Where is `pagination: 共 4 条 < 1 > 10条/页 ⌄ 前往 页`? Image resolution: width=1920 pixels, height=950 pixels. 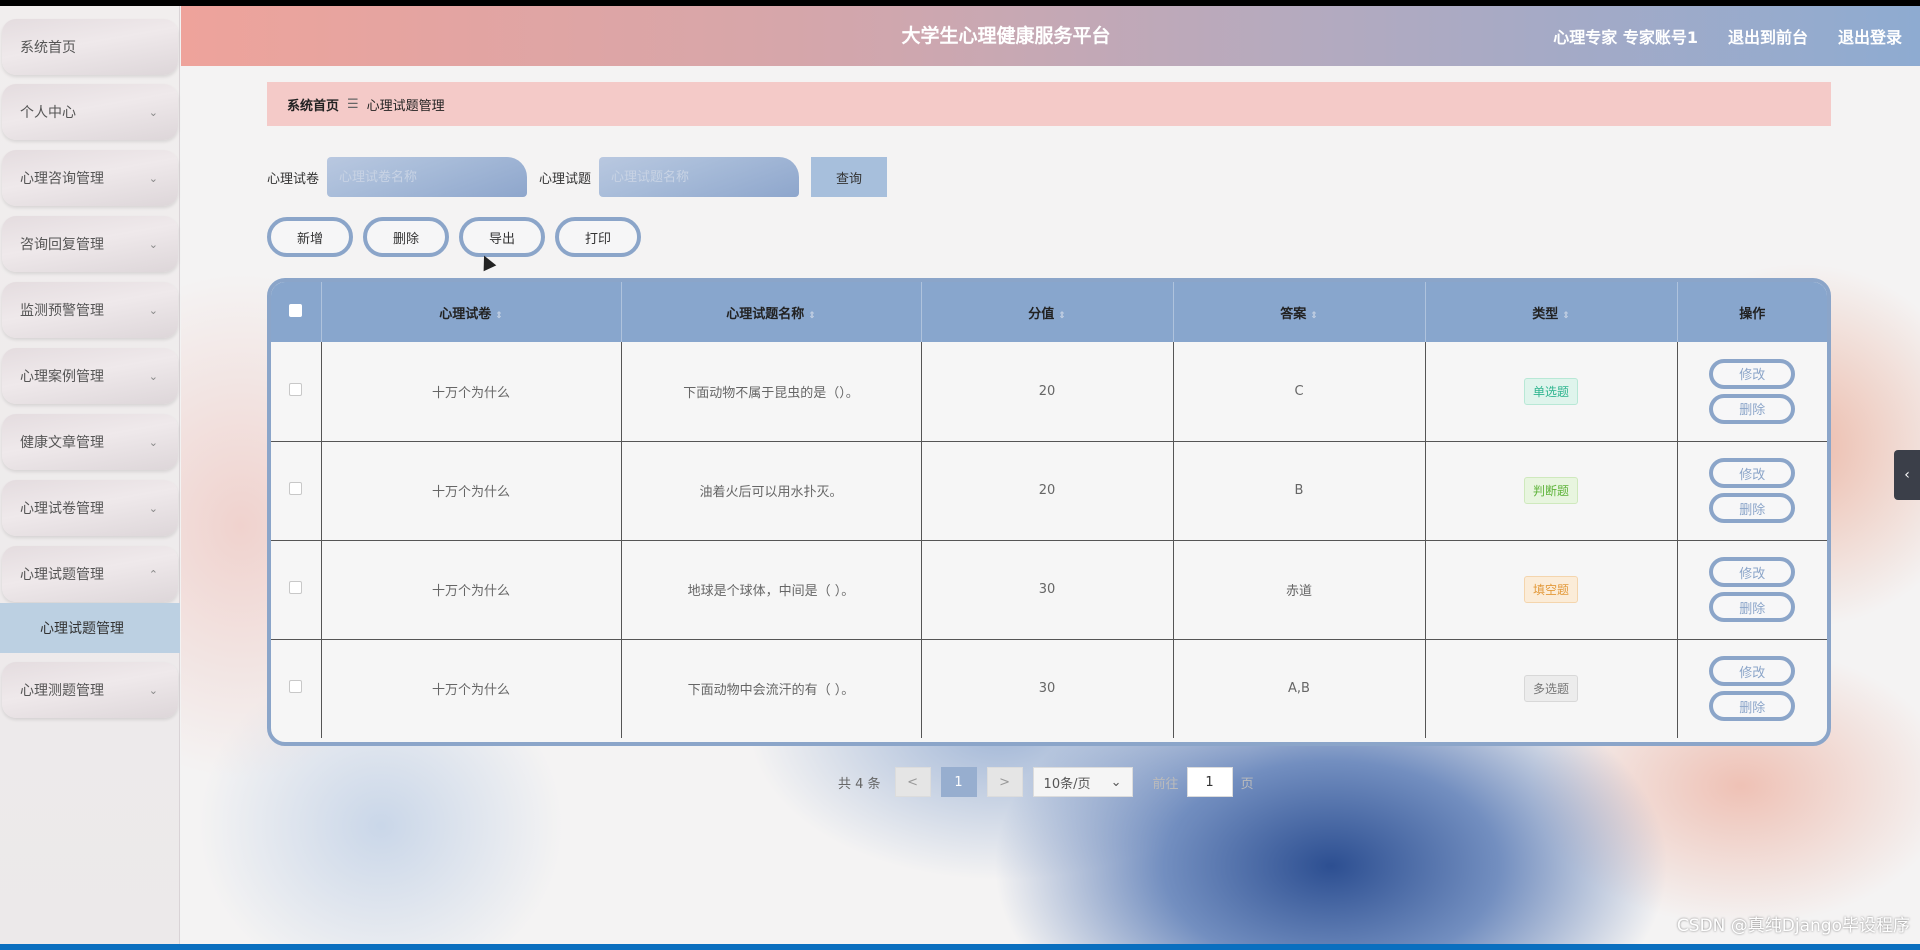
pagination: 共 4 条 < 1 > 10条/页 ⌄ 前往 页 is located at coordinates (1046, 782).